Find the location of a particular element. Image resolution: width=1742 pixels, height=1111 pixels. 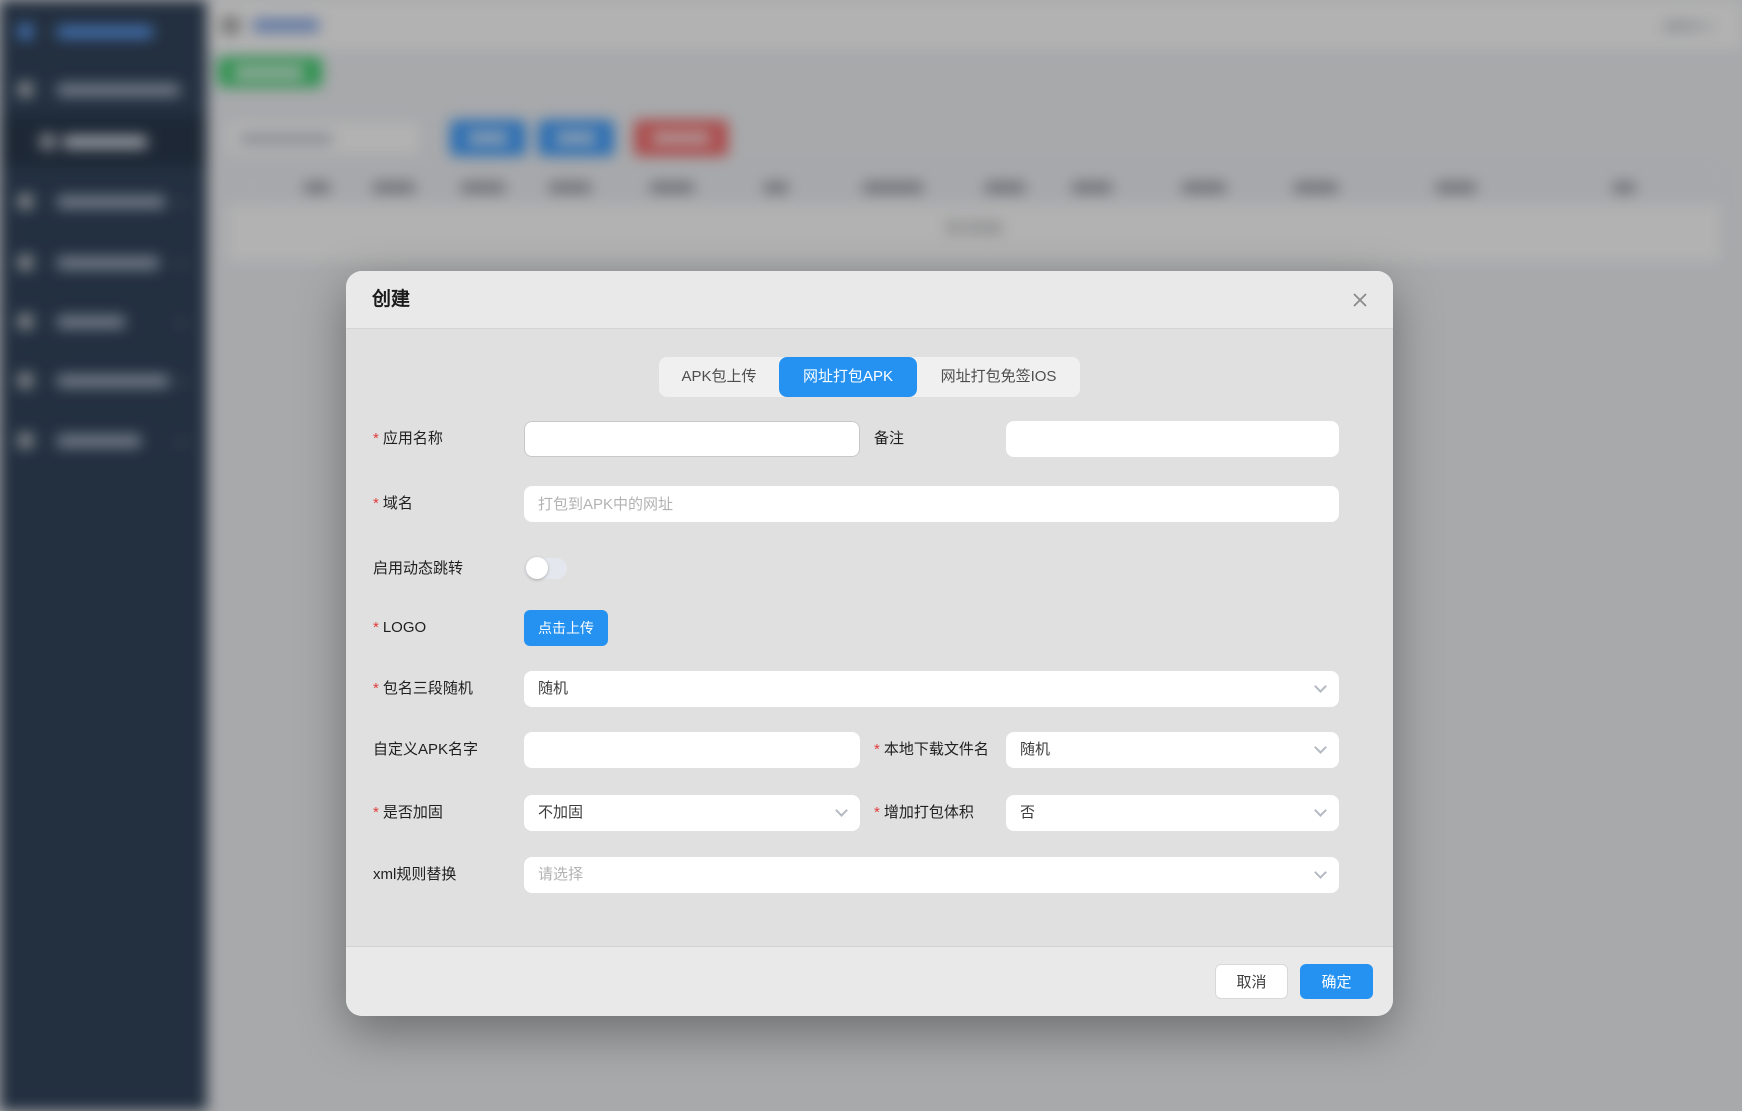

tab-url-pack-apk: 网址打包APK is located at coordinates (848, 377).